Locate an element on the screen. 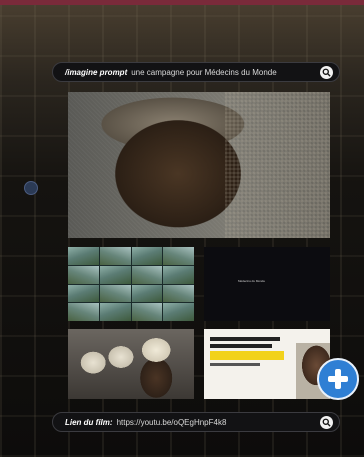  film-link-text: https://youtu.be/oQEgHnpF4k8 is located at coordinates (218, 422).